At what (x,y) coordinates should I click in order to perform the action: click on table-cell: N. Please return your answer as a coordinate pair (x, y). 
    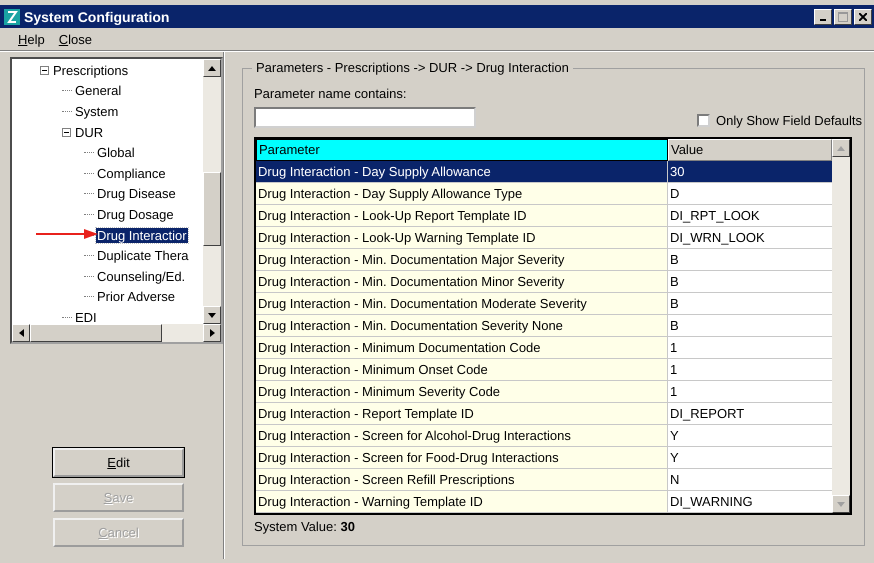
    Looking at the image, I should click on (750, 480).